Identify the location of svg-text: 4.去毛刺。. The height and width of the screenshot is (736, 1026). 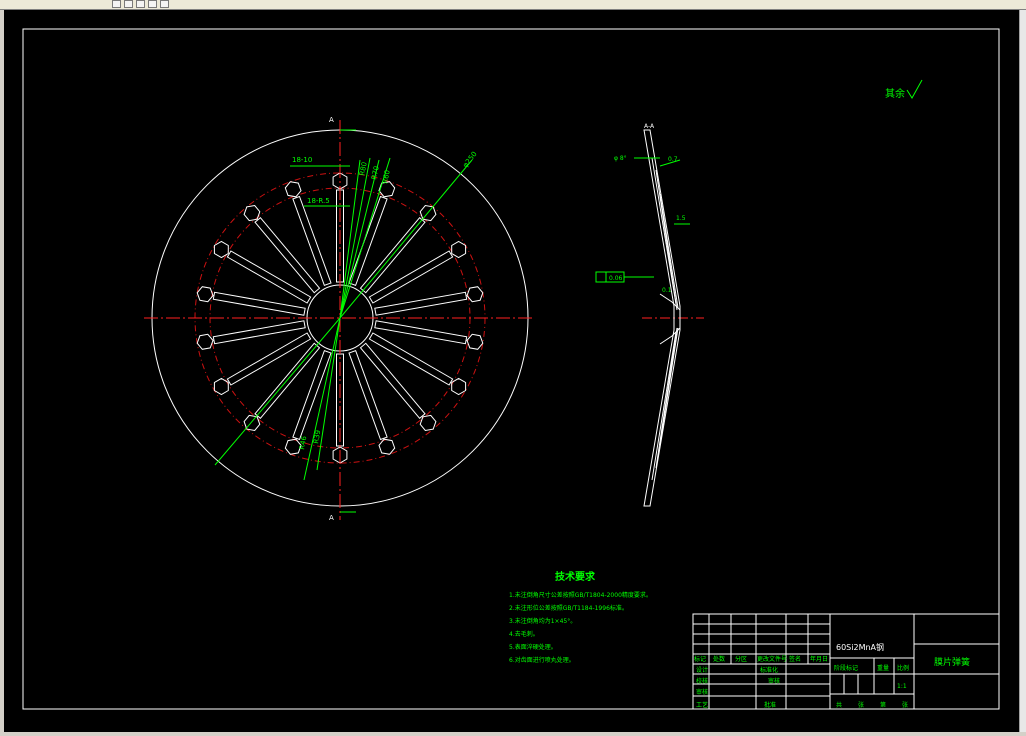
(524, 634).